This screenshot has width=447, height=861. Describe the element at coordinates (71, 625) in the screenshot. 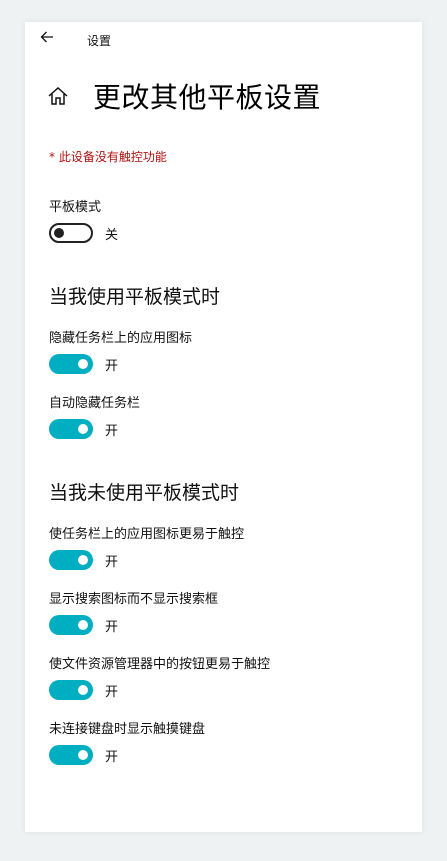

I see `search-icon-instead-toggle` at that location.